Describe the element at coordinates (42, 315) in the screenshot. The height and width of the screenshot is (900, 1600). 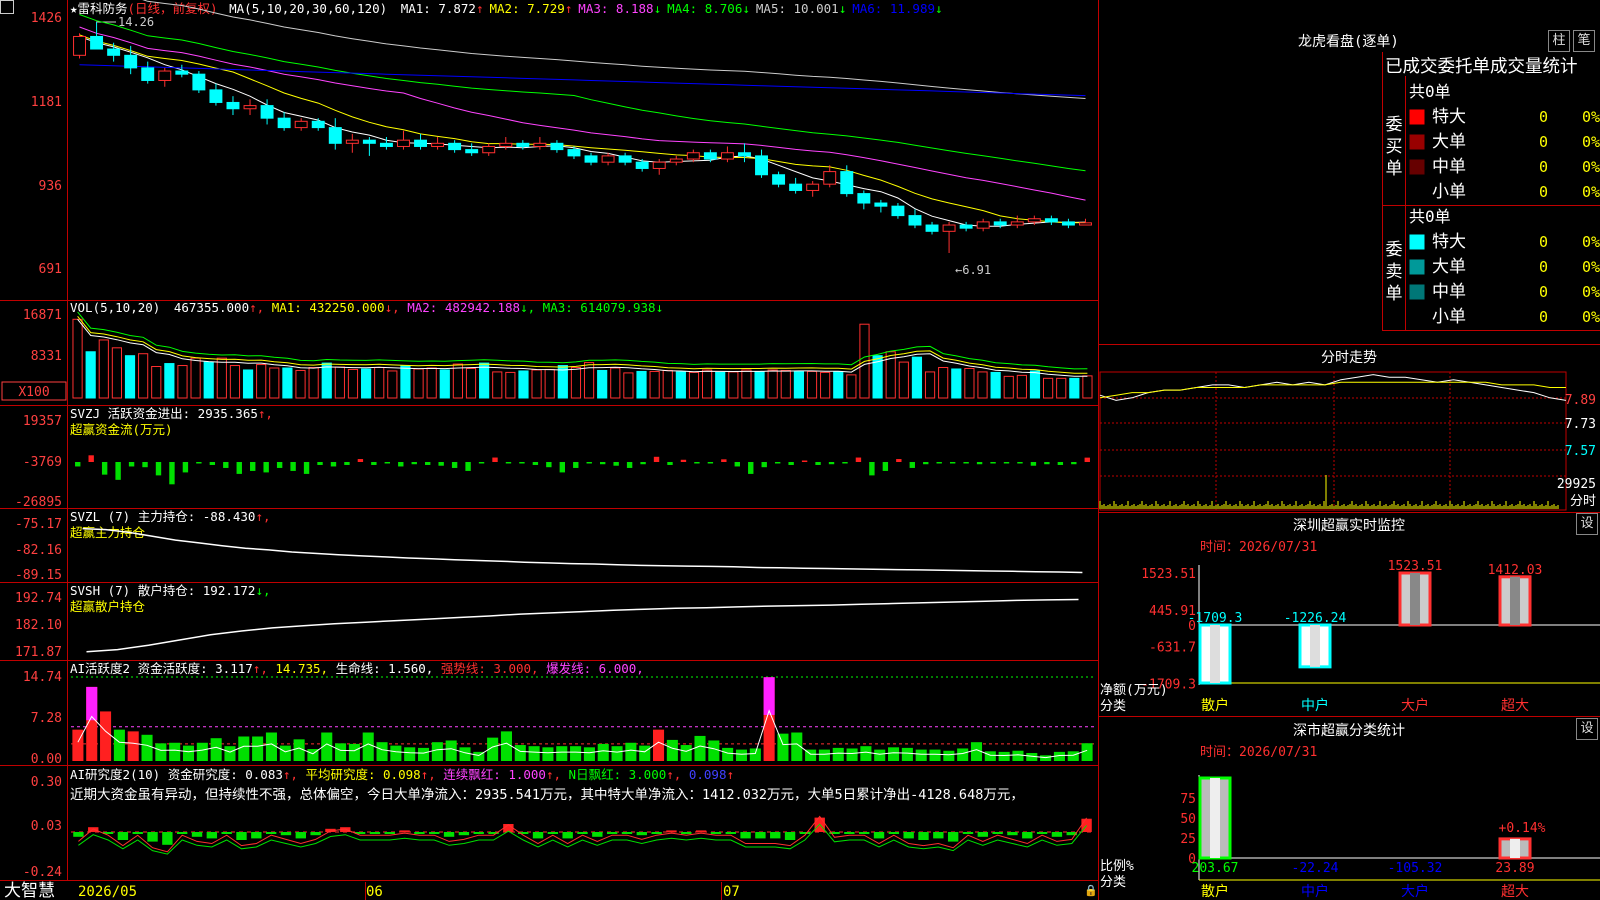
I see `vol-ytick-1: 16871` at that location.